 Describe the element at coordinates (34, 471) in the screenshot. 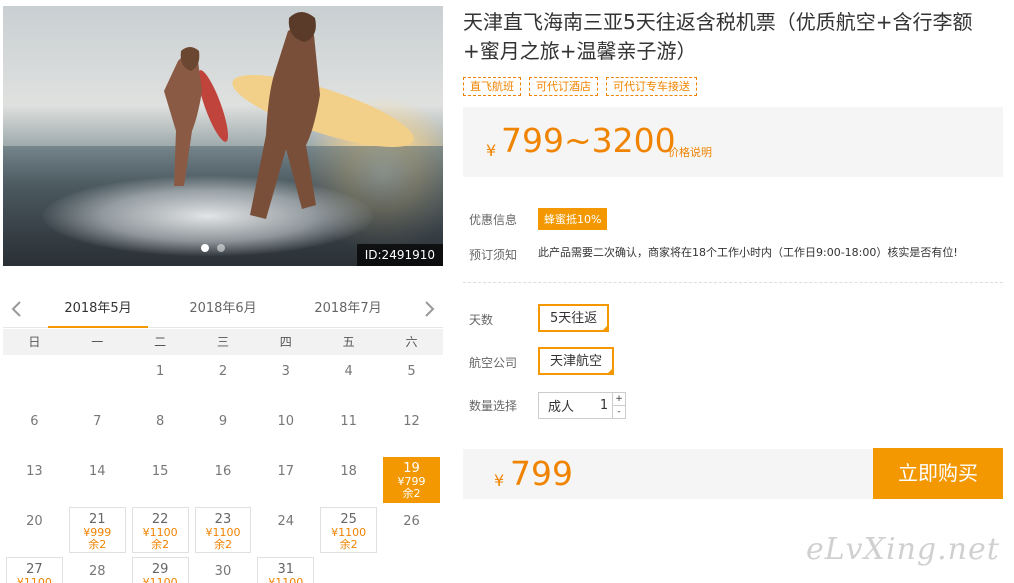

I see `calendar-day-number: 13` at that location.